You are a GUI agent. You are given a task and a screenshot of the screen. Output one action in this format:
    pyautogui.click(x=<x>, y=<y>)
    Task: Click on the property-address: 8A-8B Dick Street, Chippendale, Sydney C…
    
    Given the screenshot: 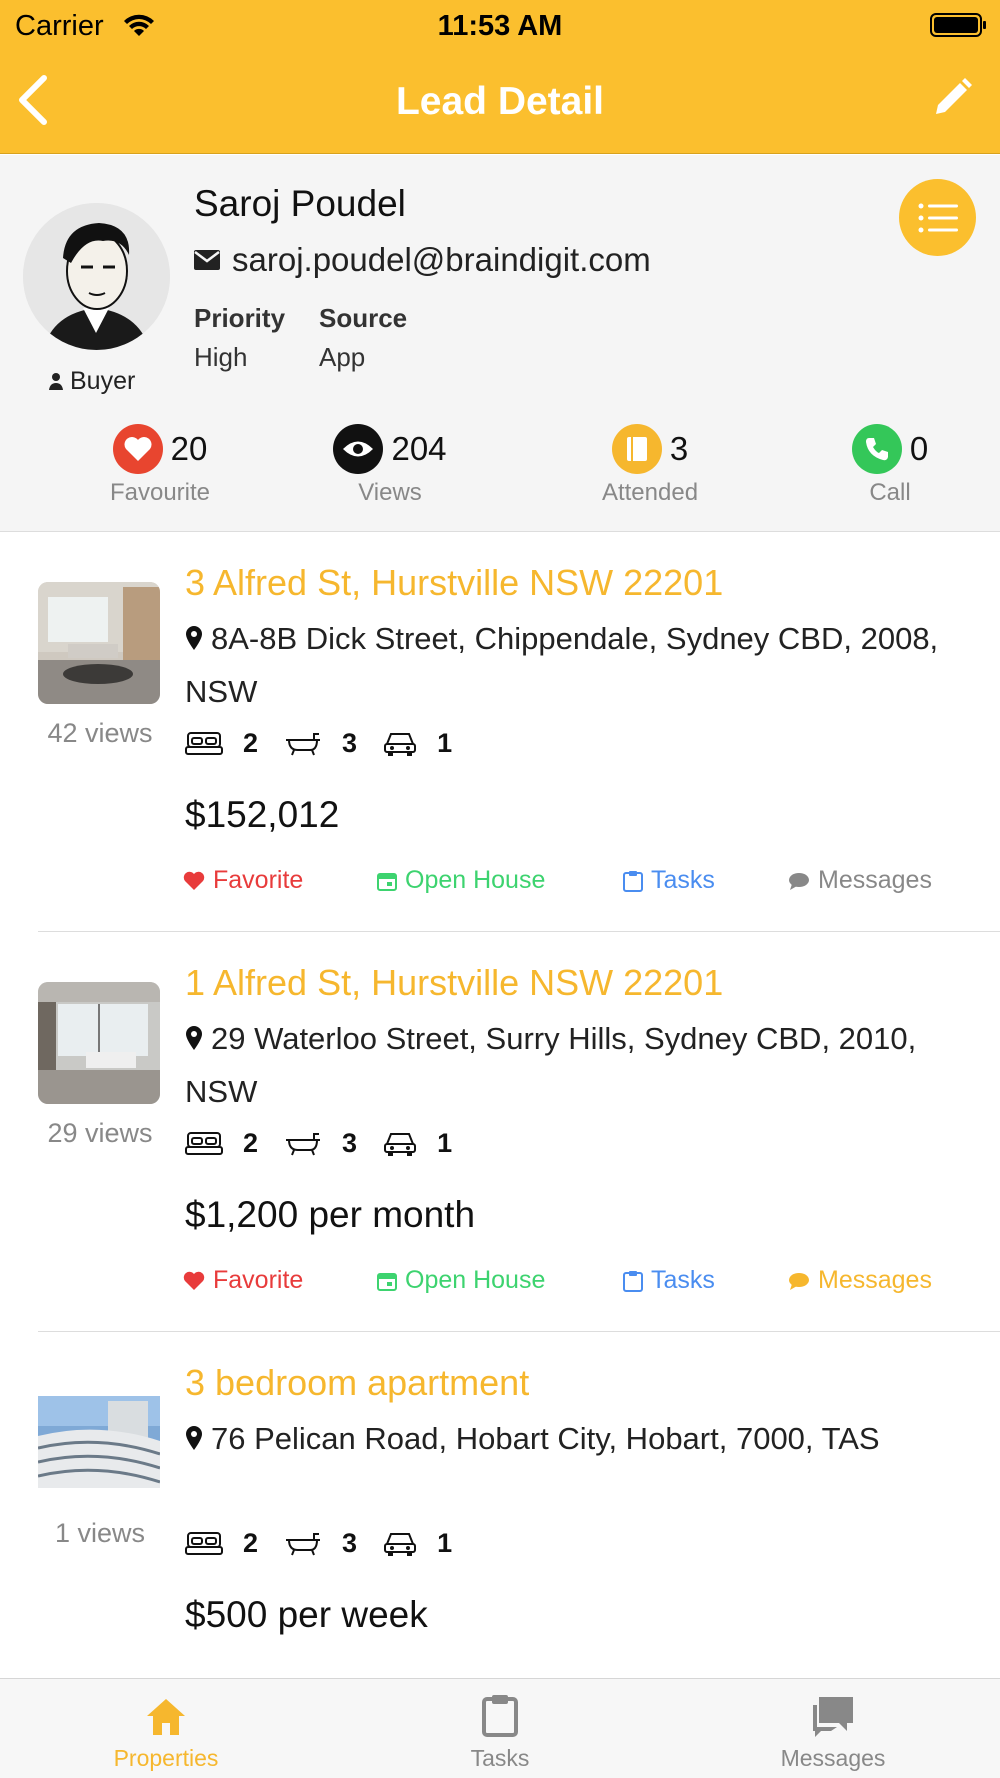 What is the action you would take?
    pyautogui.click(x=575, y=665)
    